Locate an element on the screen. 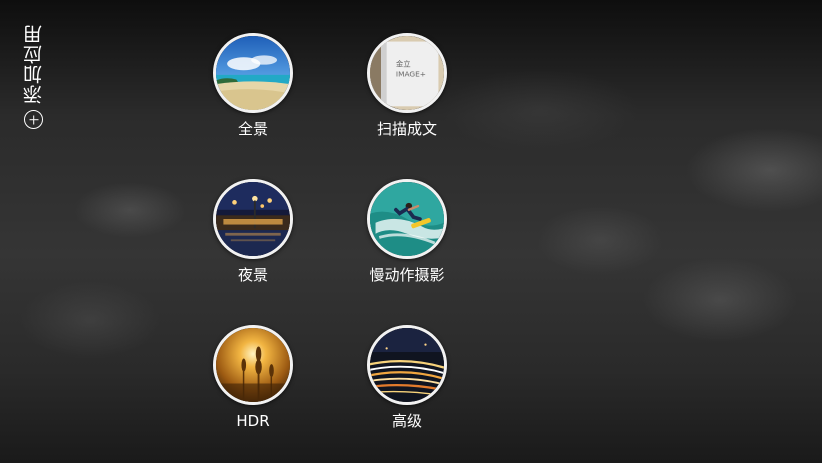  document-scan-thumbnail: 金立 IMAGE+ is located at coordinates (407, 73).